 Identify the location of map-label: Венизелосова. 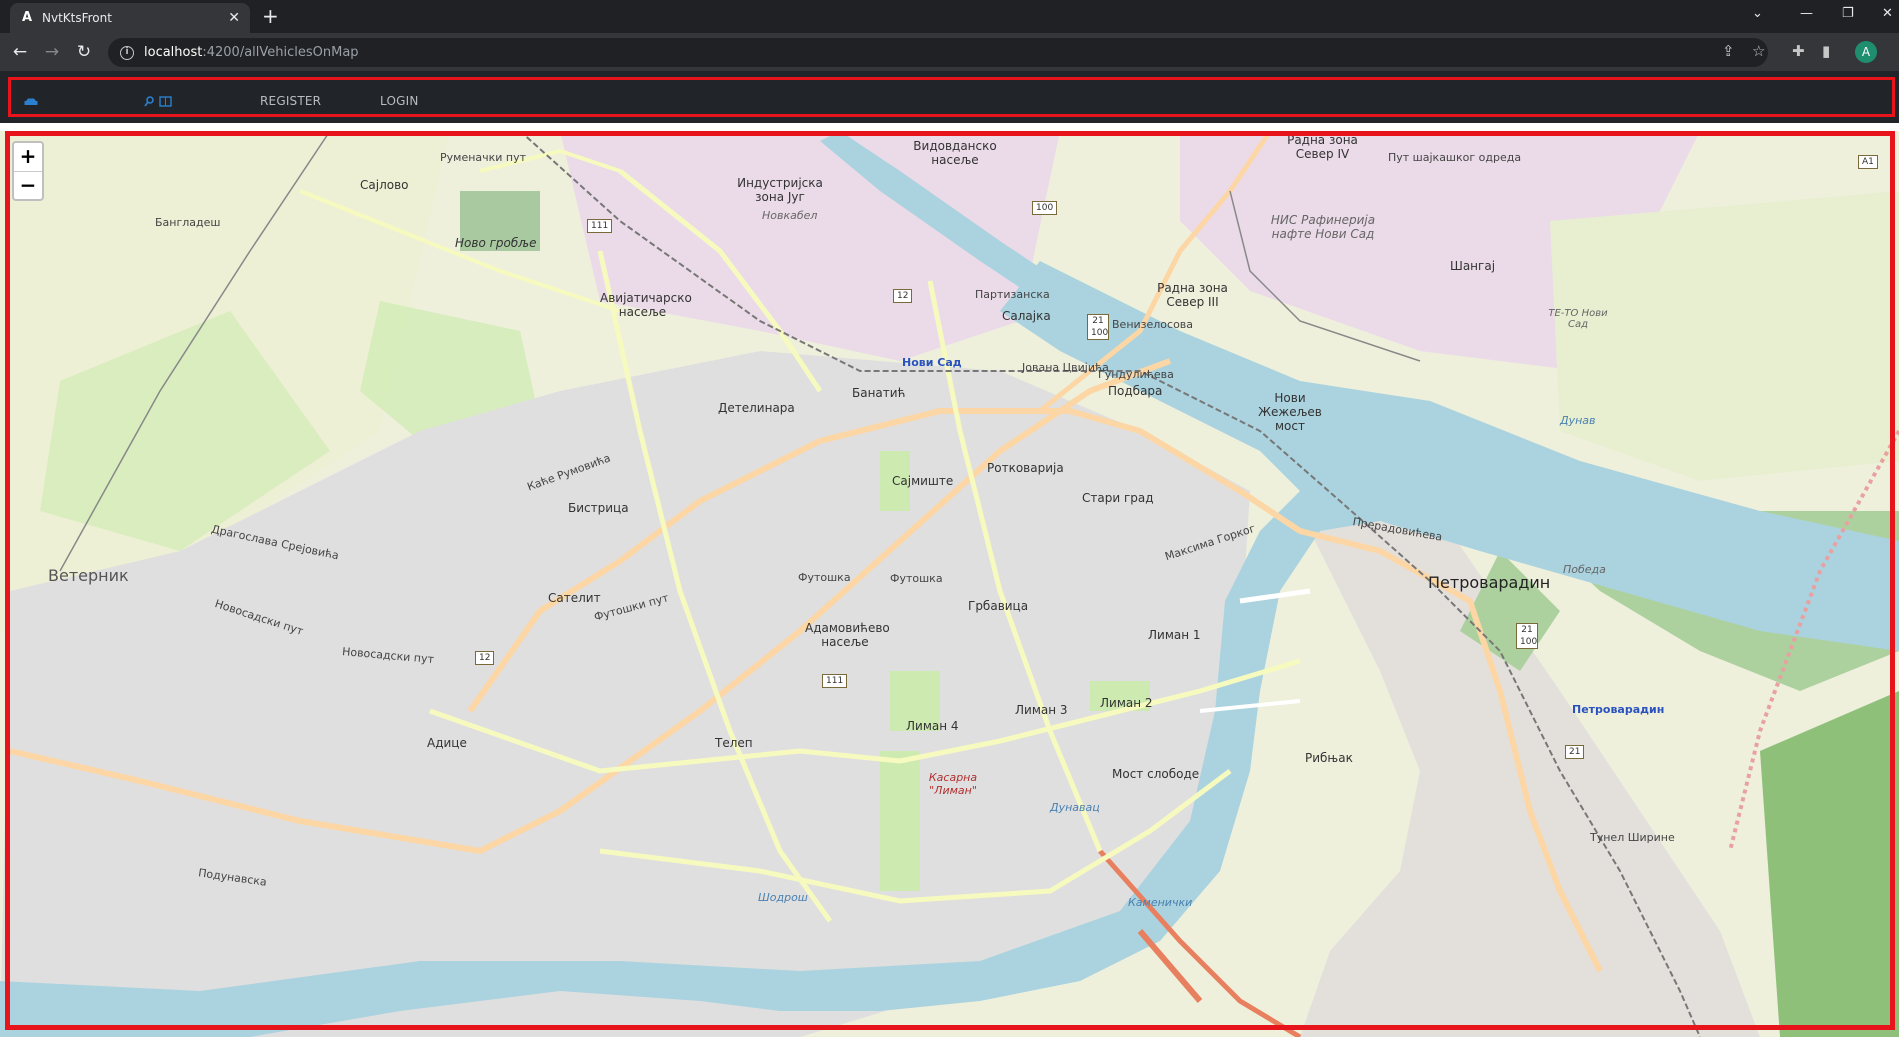
(1153, 324).